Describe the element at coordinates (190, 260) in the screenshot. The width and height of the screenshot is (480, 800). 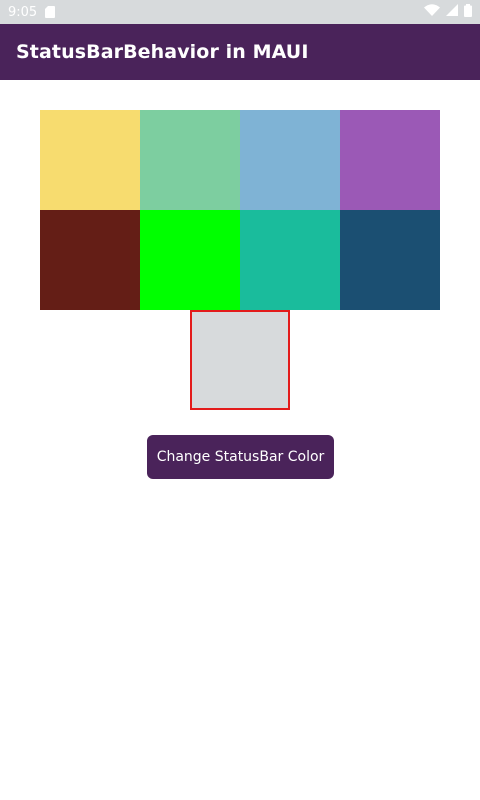
I see `color-swatch-lime` at that location.